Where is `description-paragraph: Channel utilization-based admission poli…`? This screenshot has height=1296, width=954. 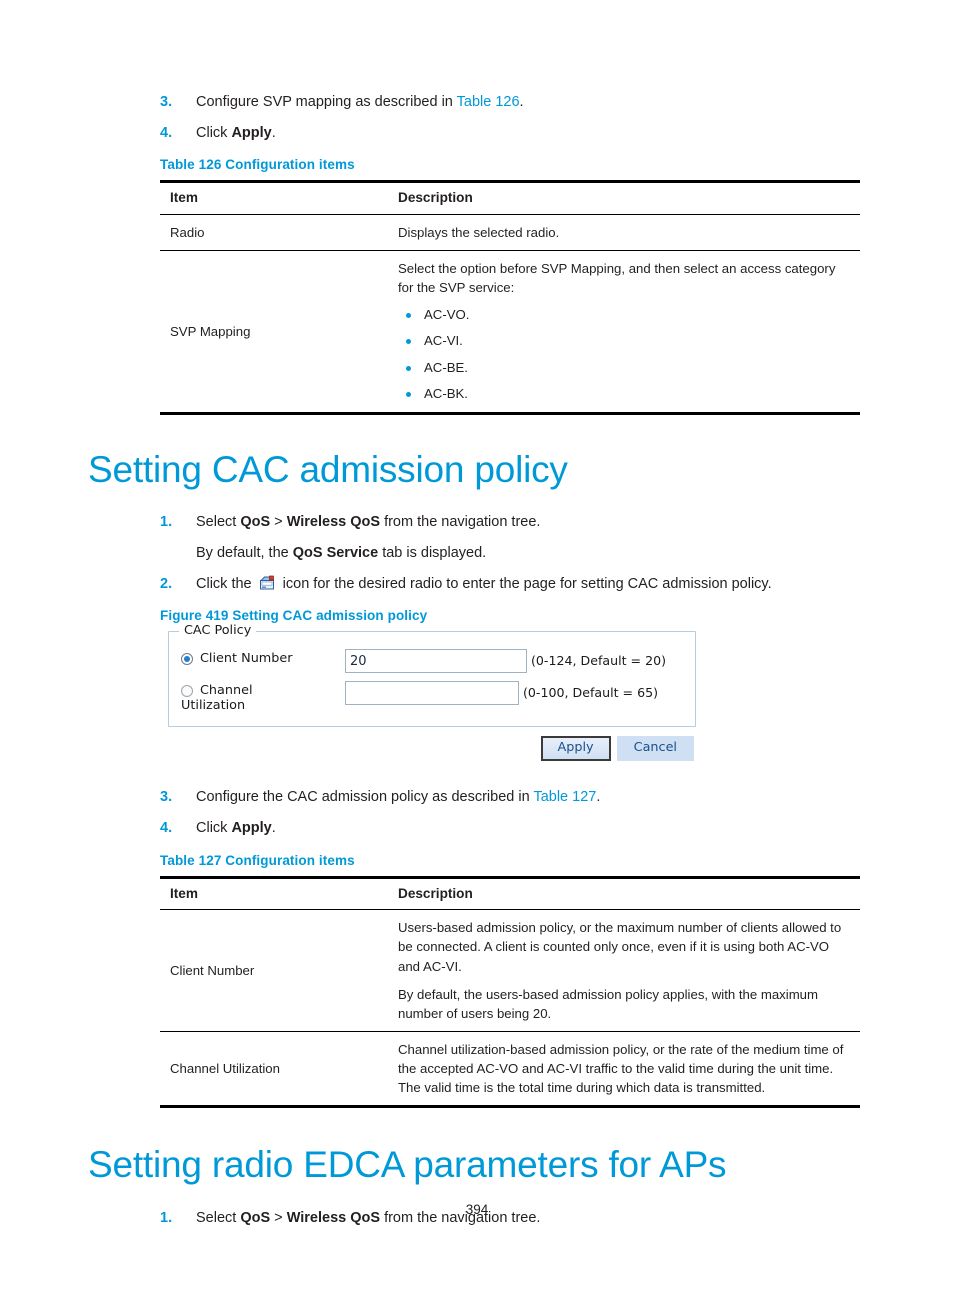 description-paragraph: Channel utilization-based admission poli… is located at coordinates (621, 1069).